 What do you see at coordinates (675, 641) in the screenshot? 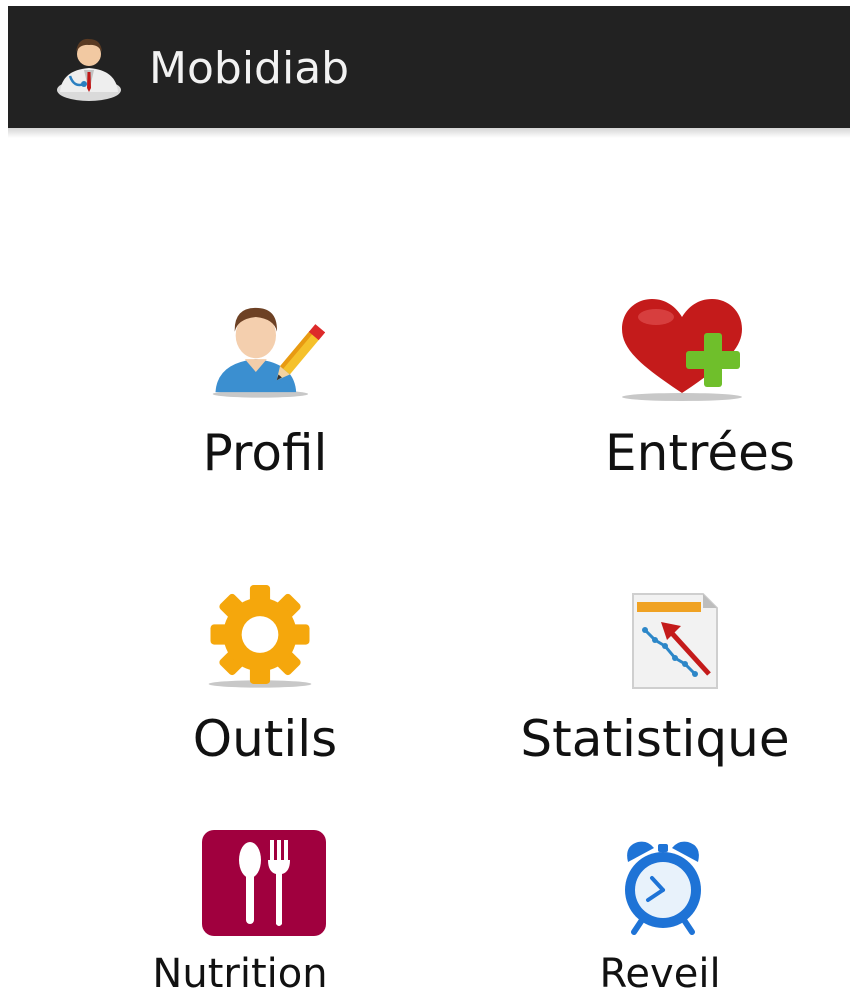
I see `statistics-chart-icon` at bounding box center [675, 641].